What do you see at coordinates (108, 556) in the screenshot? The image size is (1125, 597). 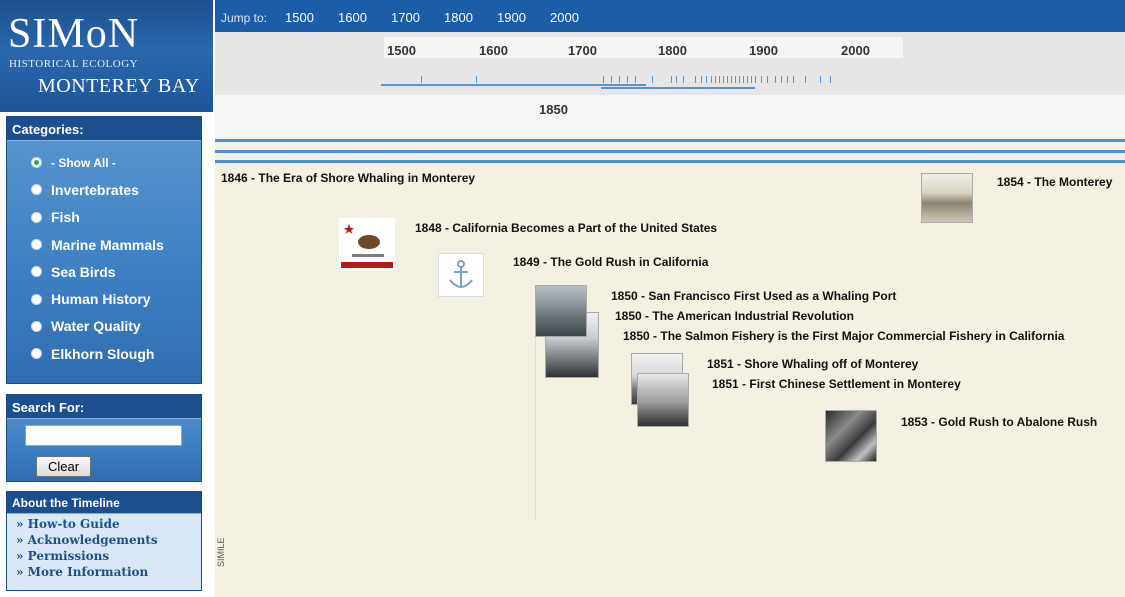 I see `permissions-link: » Permissions` at bounding box center [108, 556].